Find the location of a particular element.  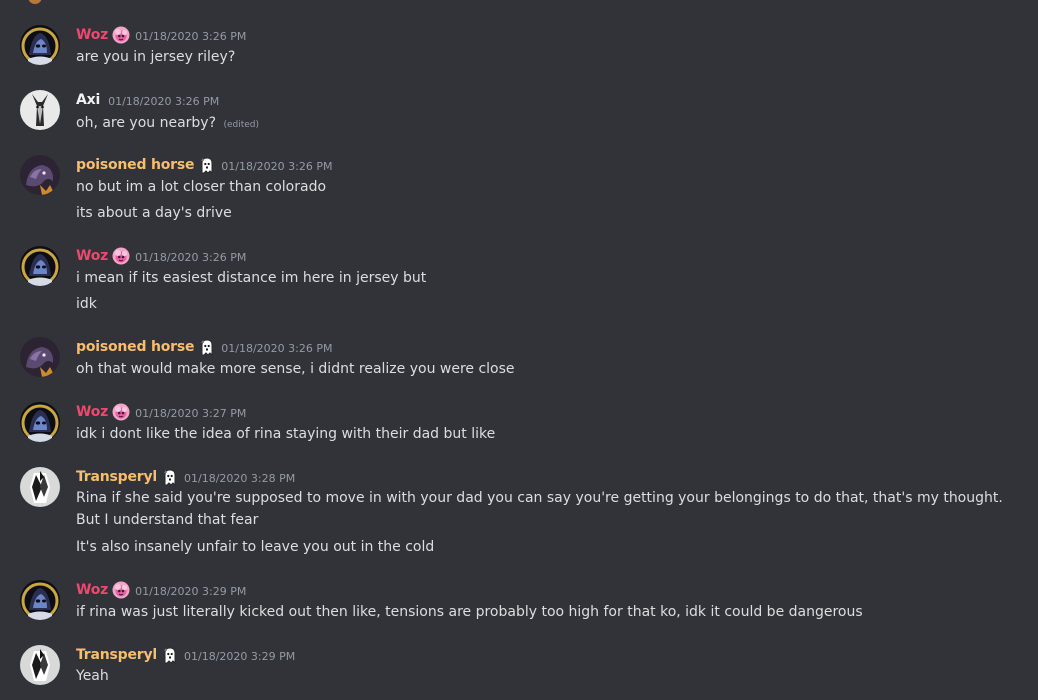

timestamp: 01/18/2020 3:28 PM is located at coordinates (240, 478).